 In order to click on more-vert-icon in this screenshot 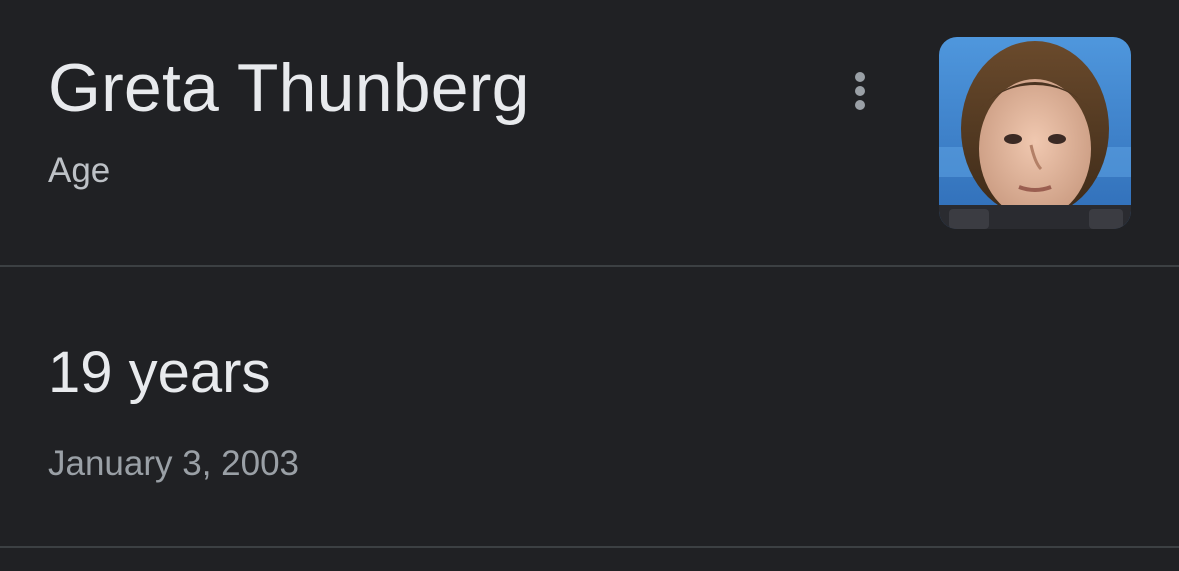, I will do `click(860, 91)`.